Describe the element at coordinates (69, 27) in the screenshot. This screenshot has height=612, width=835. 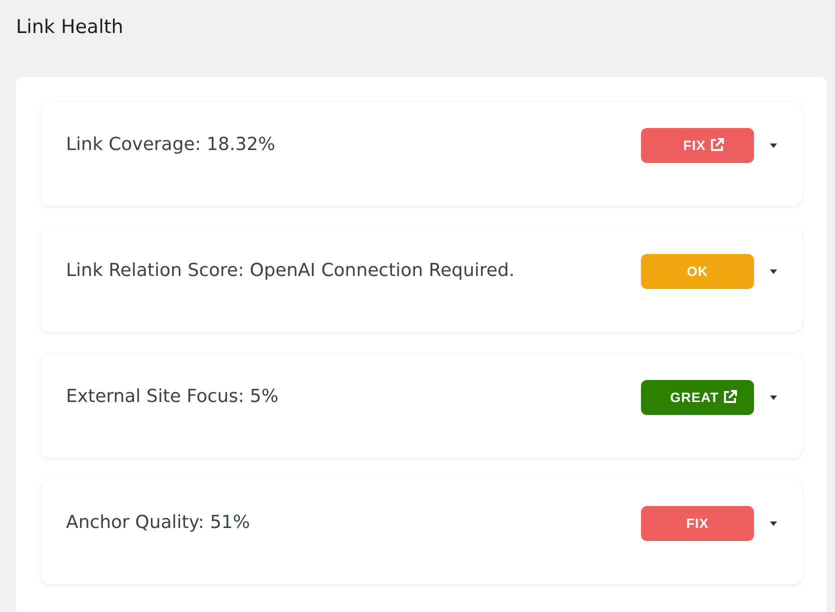
I see `page-title: Link Health` at that location.